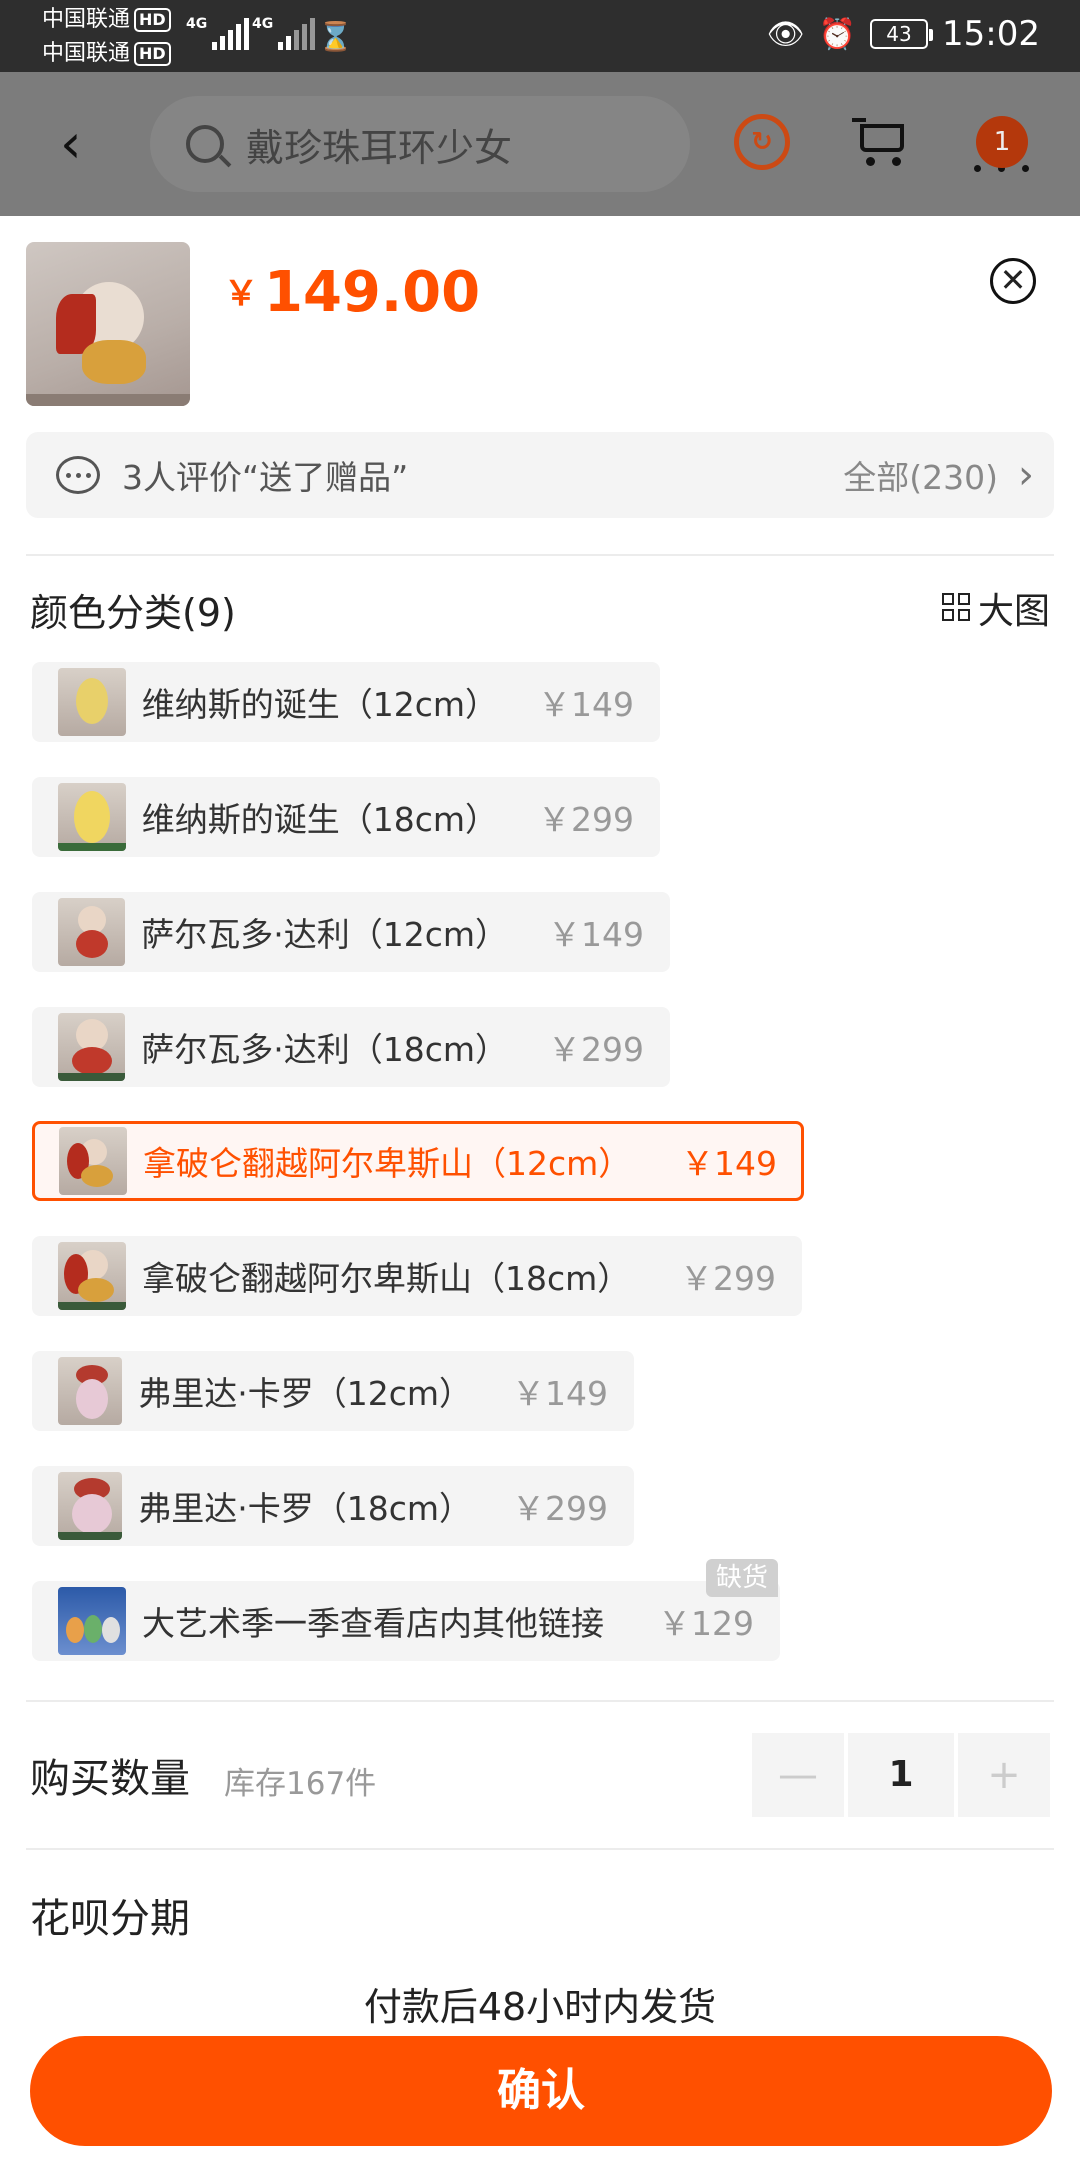 The width and height of the screenshot is (1080, 2160). I want to click on review-bar: 3人评价“送了赠品” 全部(230) ›, so click(540, 475).